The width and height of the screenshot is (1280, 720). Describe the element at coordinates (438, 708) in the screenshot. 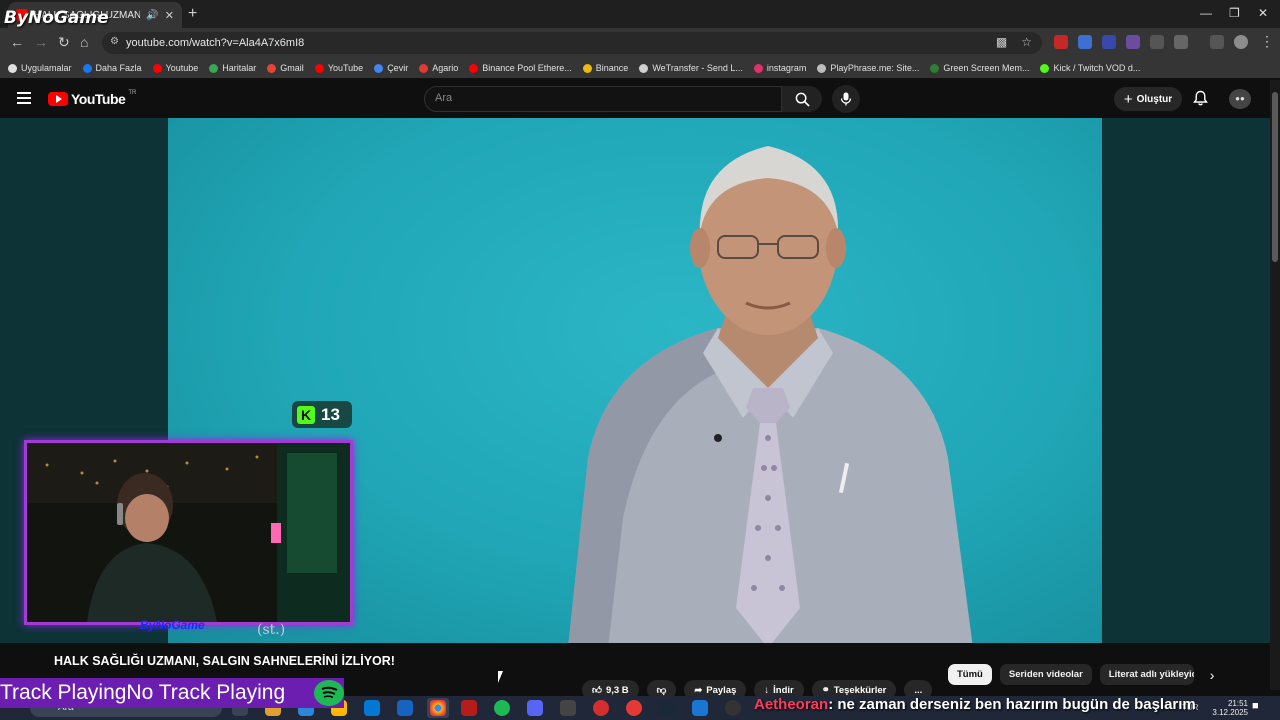

I see `chrome-icon` at that location.